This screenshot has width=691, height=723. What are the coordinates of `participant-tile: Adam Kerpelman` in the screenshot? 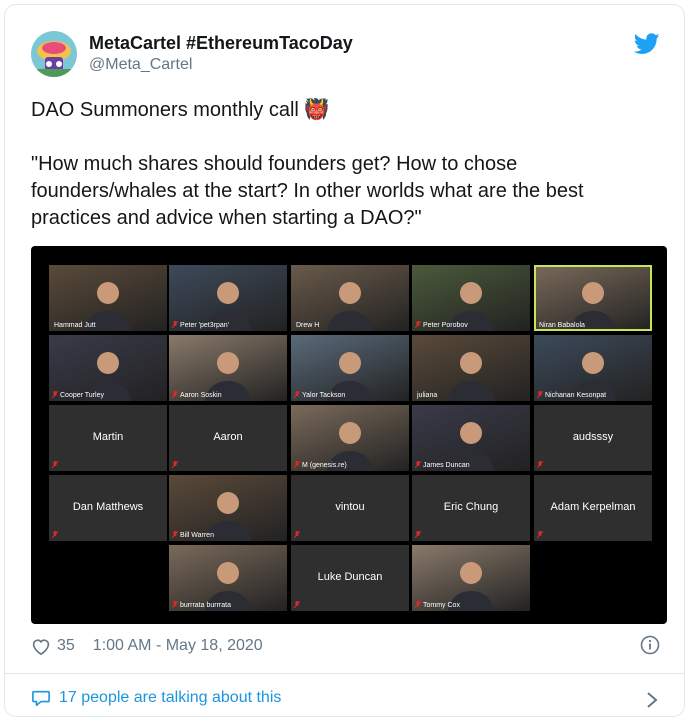 It's located at (593, 508).